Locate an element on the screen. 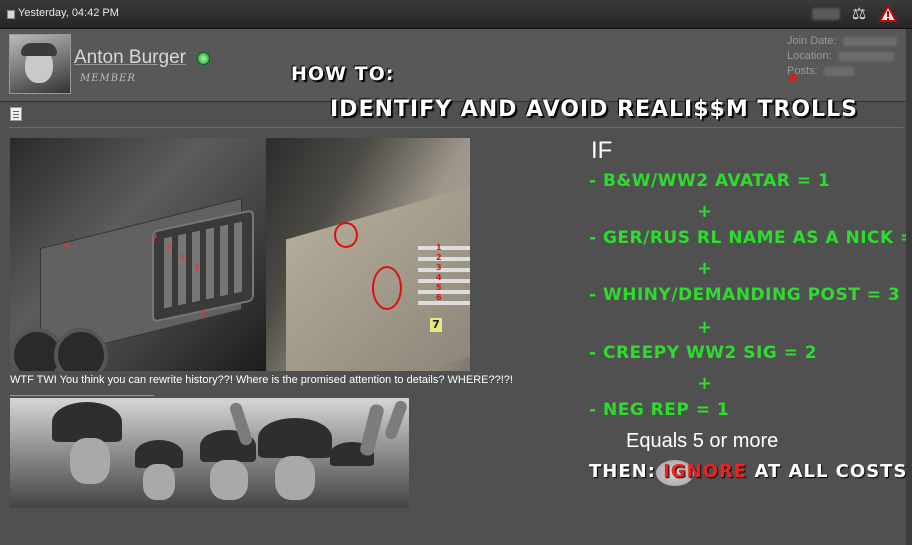  post-header-bar: Yesterday, 04:42 PM ⚖ is located at coordinates (456, 14).